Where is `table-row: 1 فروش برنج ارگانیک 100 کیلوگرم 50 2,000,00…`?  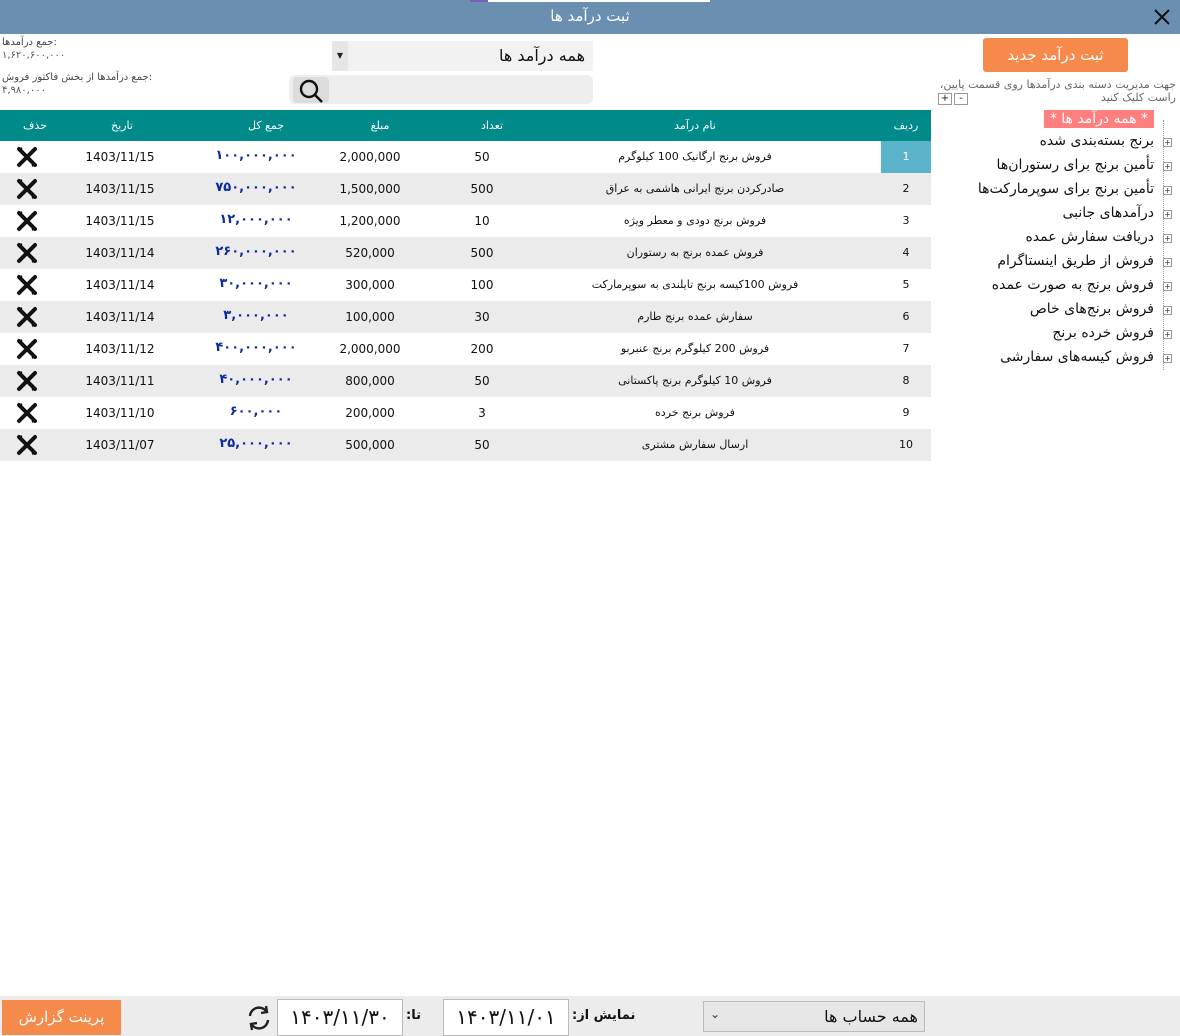
table-row: 1 فروش برنج ارگانیک 100 کیلوگرم 50 2,000,00… is located at coordinates (465, 157).